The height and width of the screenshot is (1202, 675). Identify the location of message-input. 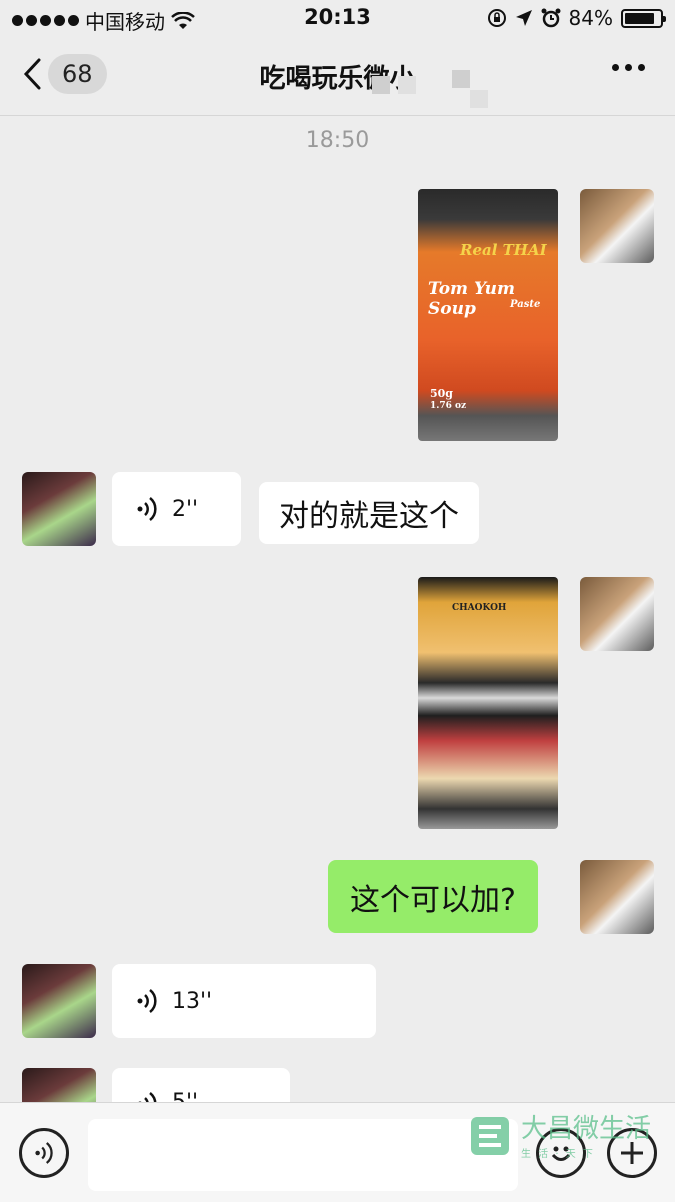
(303, 1155).